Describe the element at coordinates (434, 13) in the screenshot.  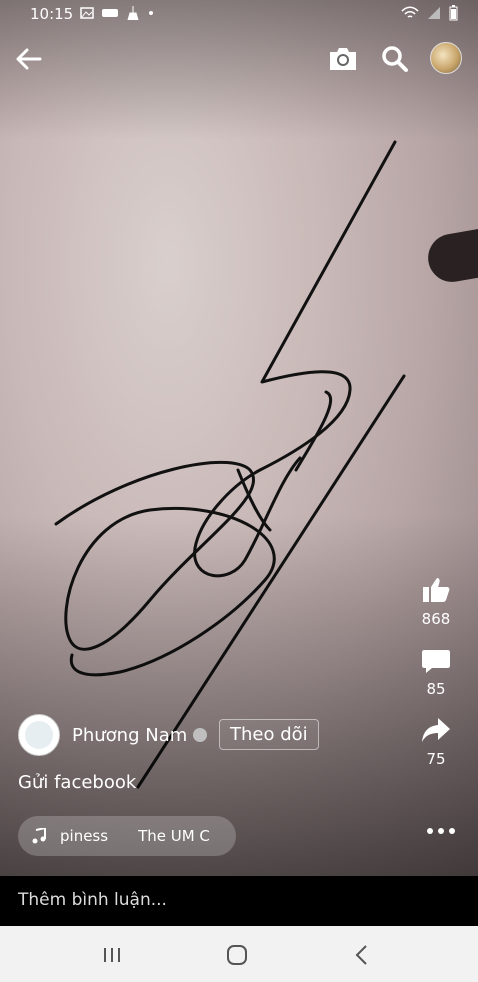
I see `signal-icon` at that location.